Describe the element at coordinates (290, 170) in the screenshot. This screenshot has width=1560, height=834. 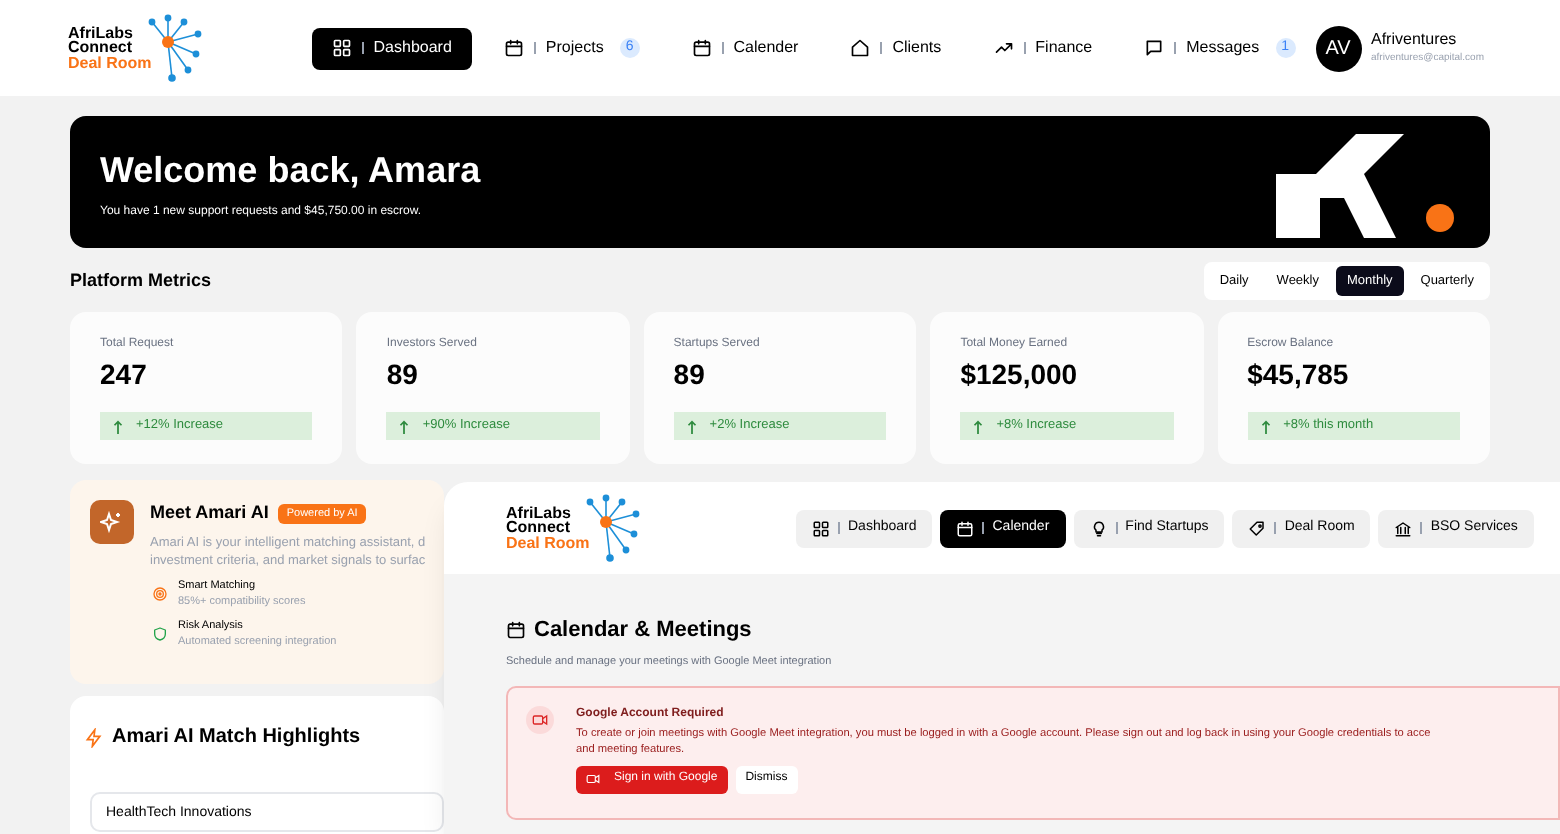
I see `banner-title: Welcome back, Amara` at that location.